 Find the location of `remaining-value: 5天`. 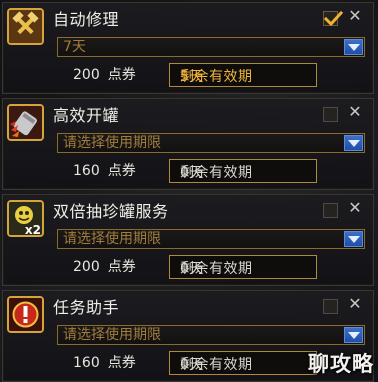

remaining-value: 5天 is located at coordinates (192, 77).